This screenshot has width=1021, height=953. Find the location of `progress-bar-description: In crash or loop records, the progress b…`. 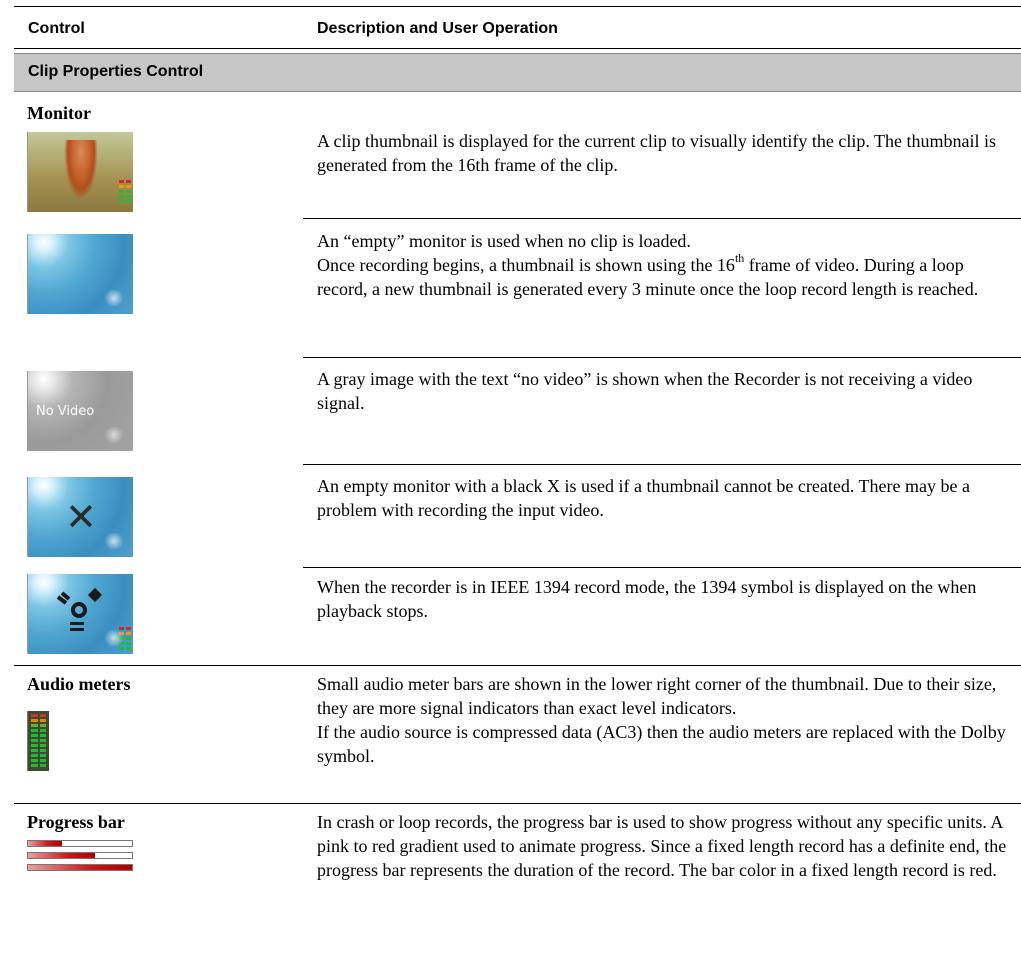

progress-bar-description: In crash or loop records, the progress b… is located at coordinates (662, 846).